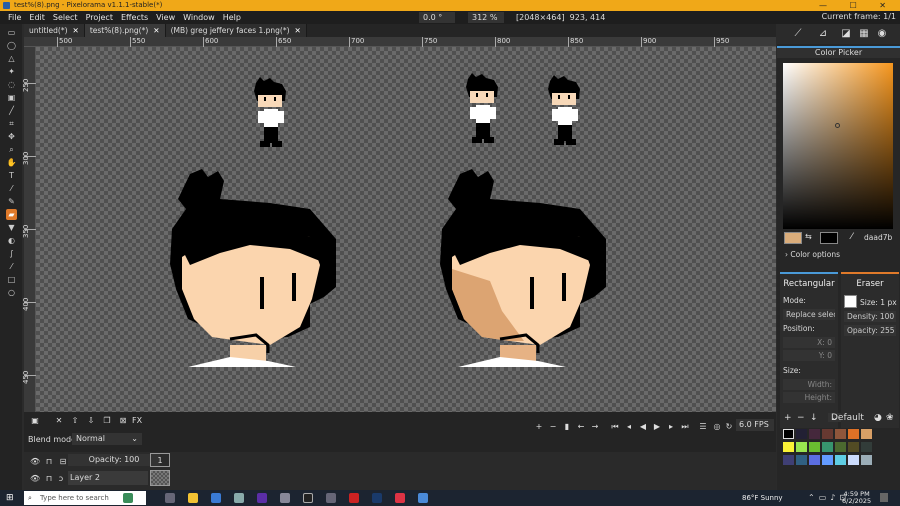 This screenshot has height=506, width=900. Describe the element at coordinates (59, 420) in the screenshot. I see `remove-layer-icon: ✕` at that location.